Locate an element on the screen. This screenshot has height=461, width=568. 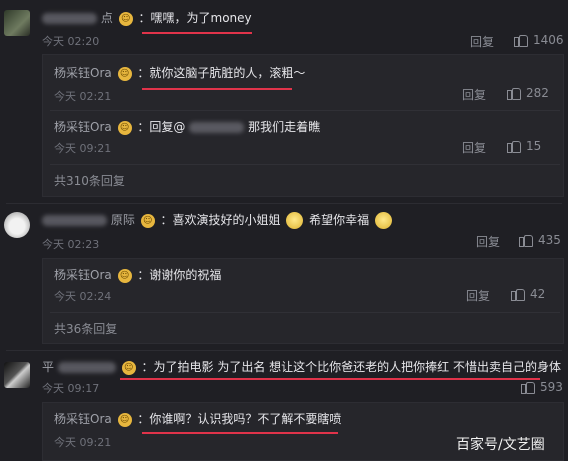
like-button: 1406 is located at coordinates (539, 40).